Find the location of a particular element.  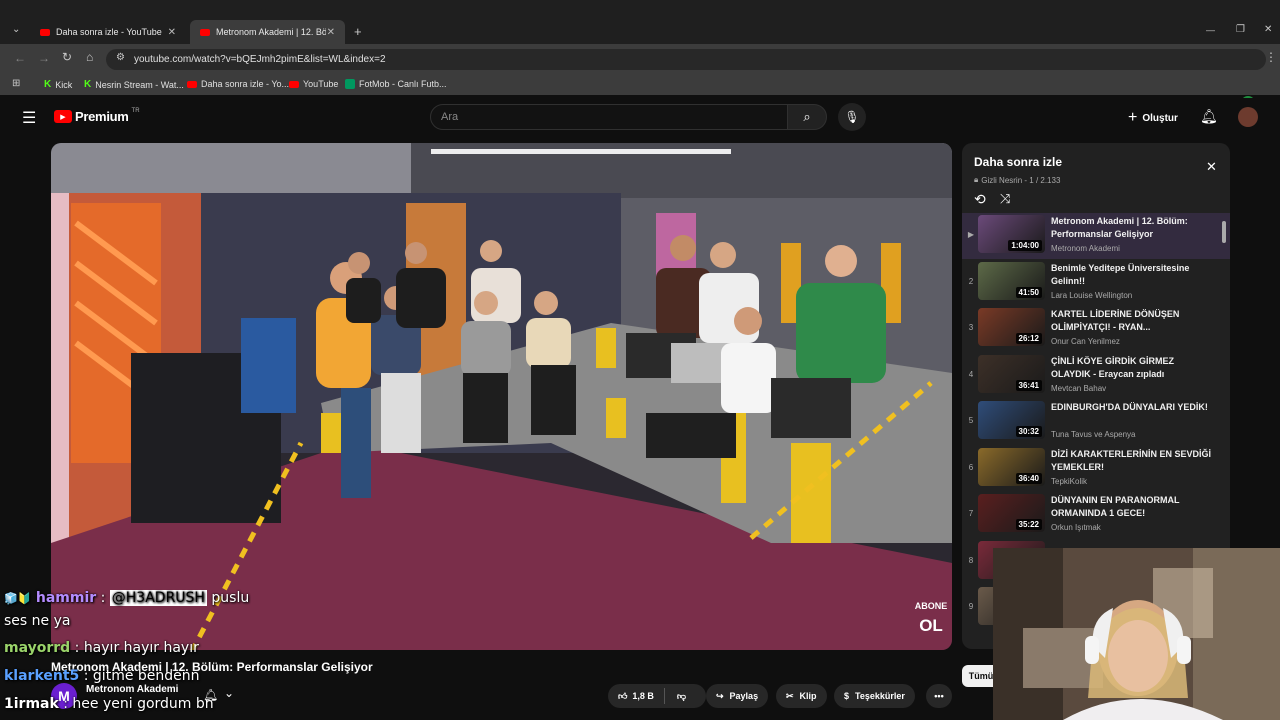

bookmark-youtube: YouTube is located at coordinates (313, 84).